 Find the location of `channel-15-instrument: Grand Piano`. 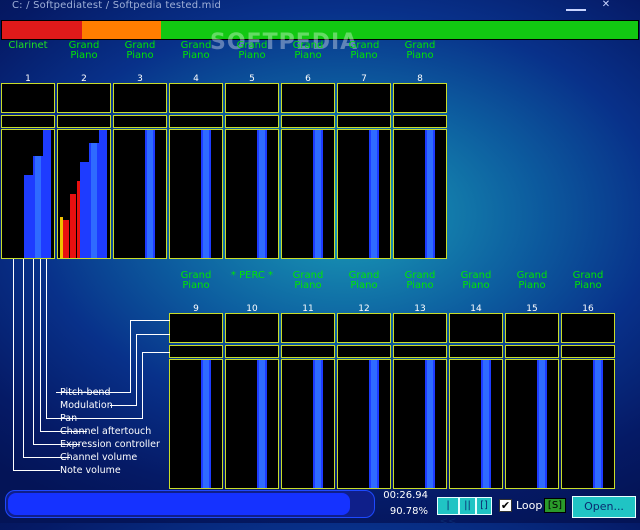

channel-15-instrument: Grand Piano is located at coordinates (532, 280).